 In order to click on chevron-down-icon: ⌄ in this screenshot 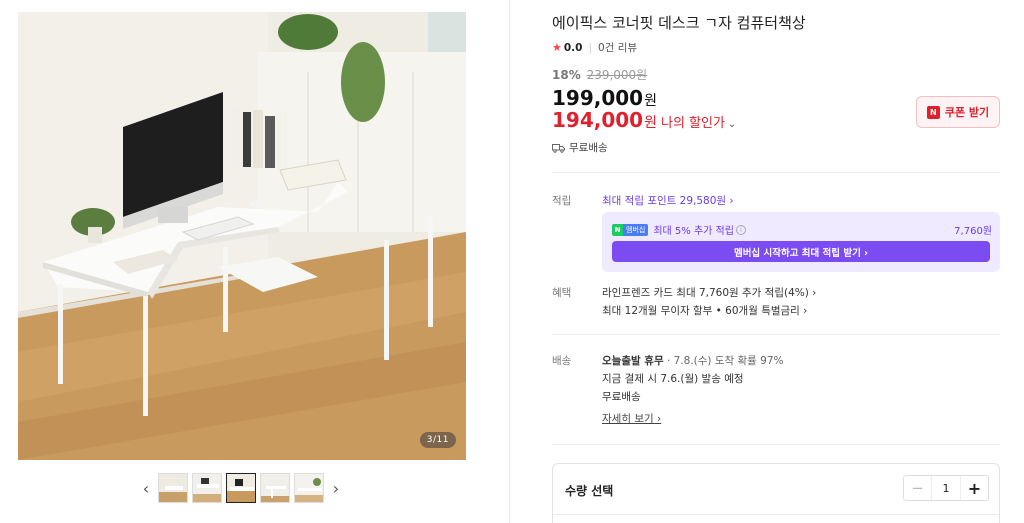, I will do `click(732, 124)`.